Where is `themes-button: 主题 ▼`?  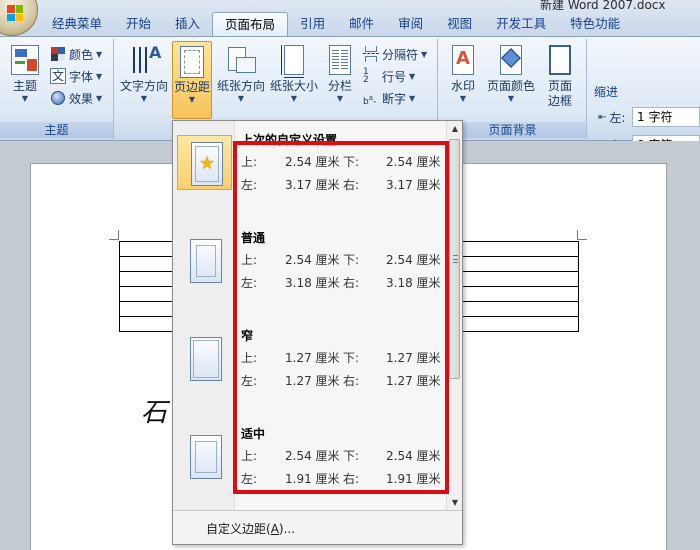
themes-button: 主题 ▼ is located at coordinates (25, 80).